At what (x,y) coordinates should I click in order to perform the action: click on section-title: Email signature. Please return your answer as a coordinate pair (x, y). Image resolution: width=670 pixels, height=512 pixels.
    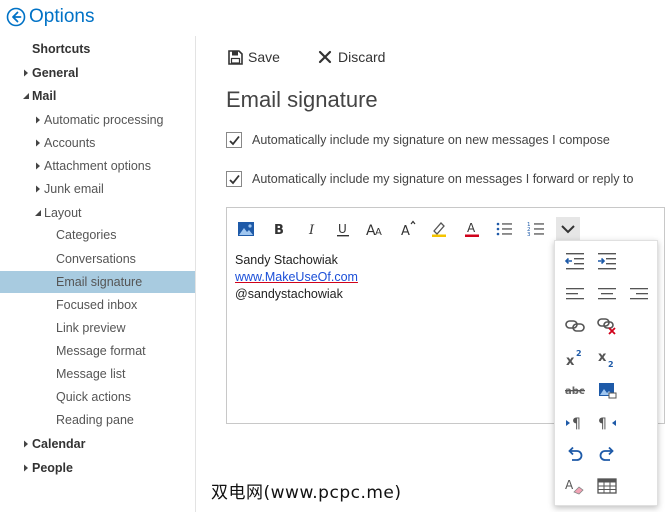
    Looking at the image, I should click on (302, 99).